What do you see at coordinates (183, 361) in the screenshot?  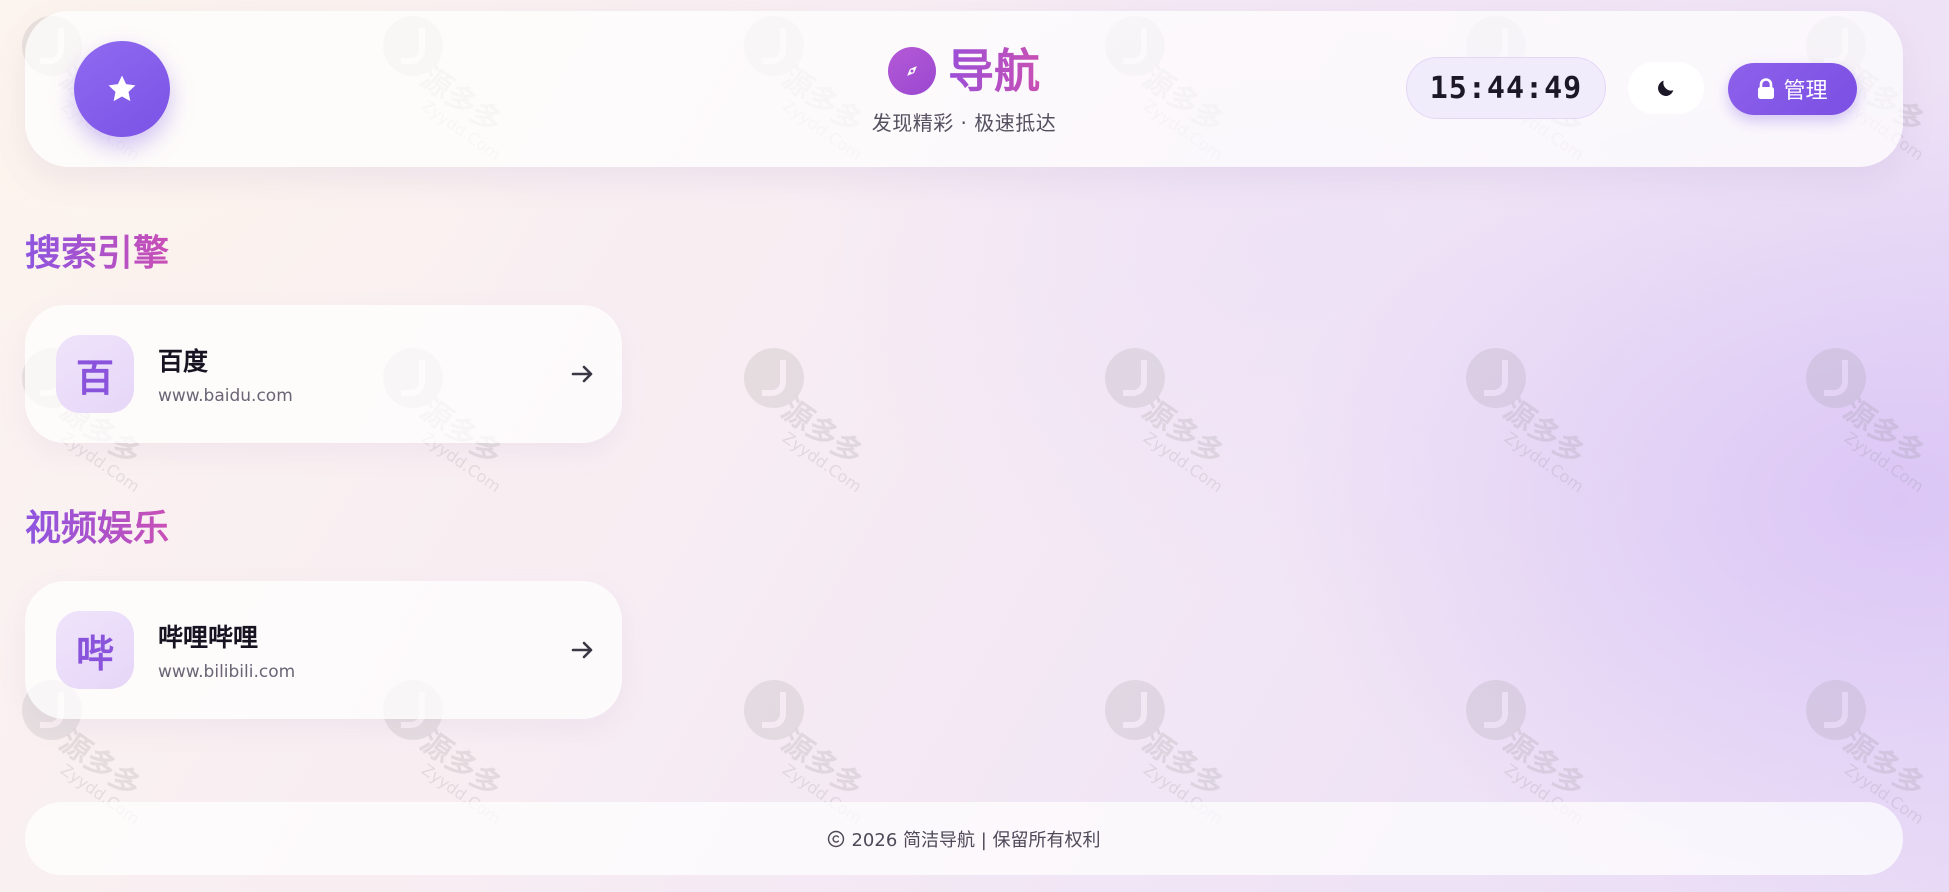 I see `card-name: 百度` at bounding box center [183, 361].